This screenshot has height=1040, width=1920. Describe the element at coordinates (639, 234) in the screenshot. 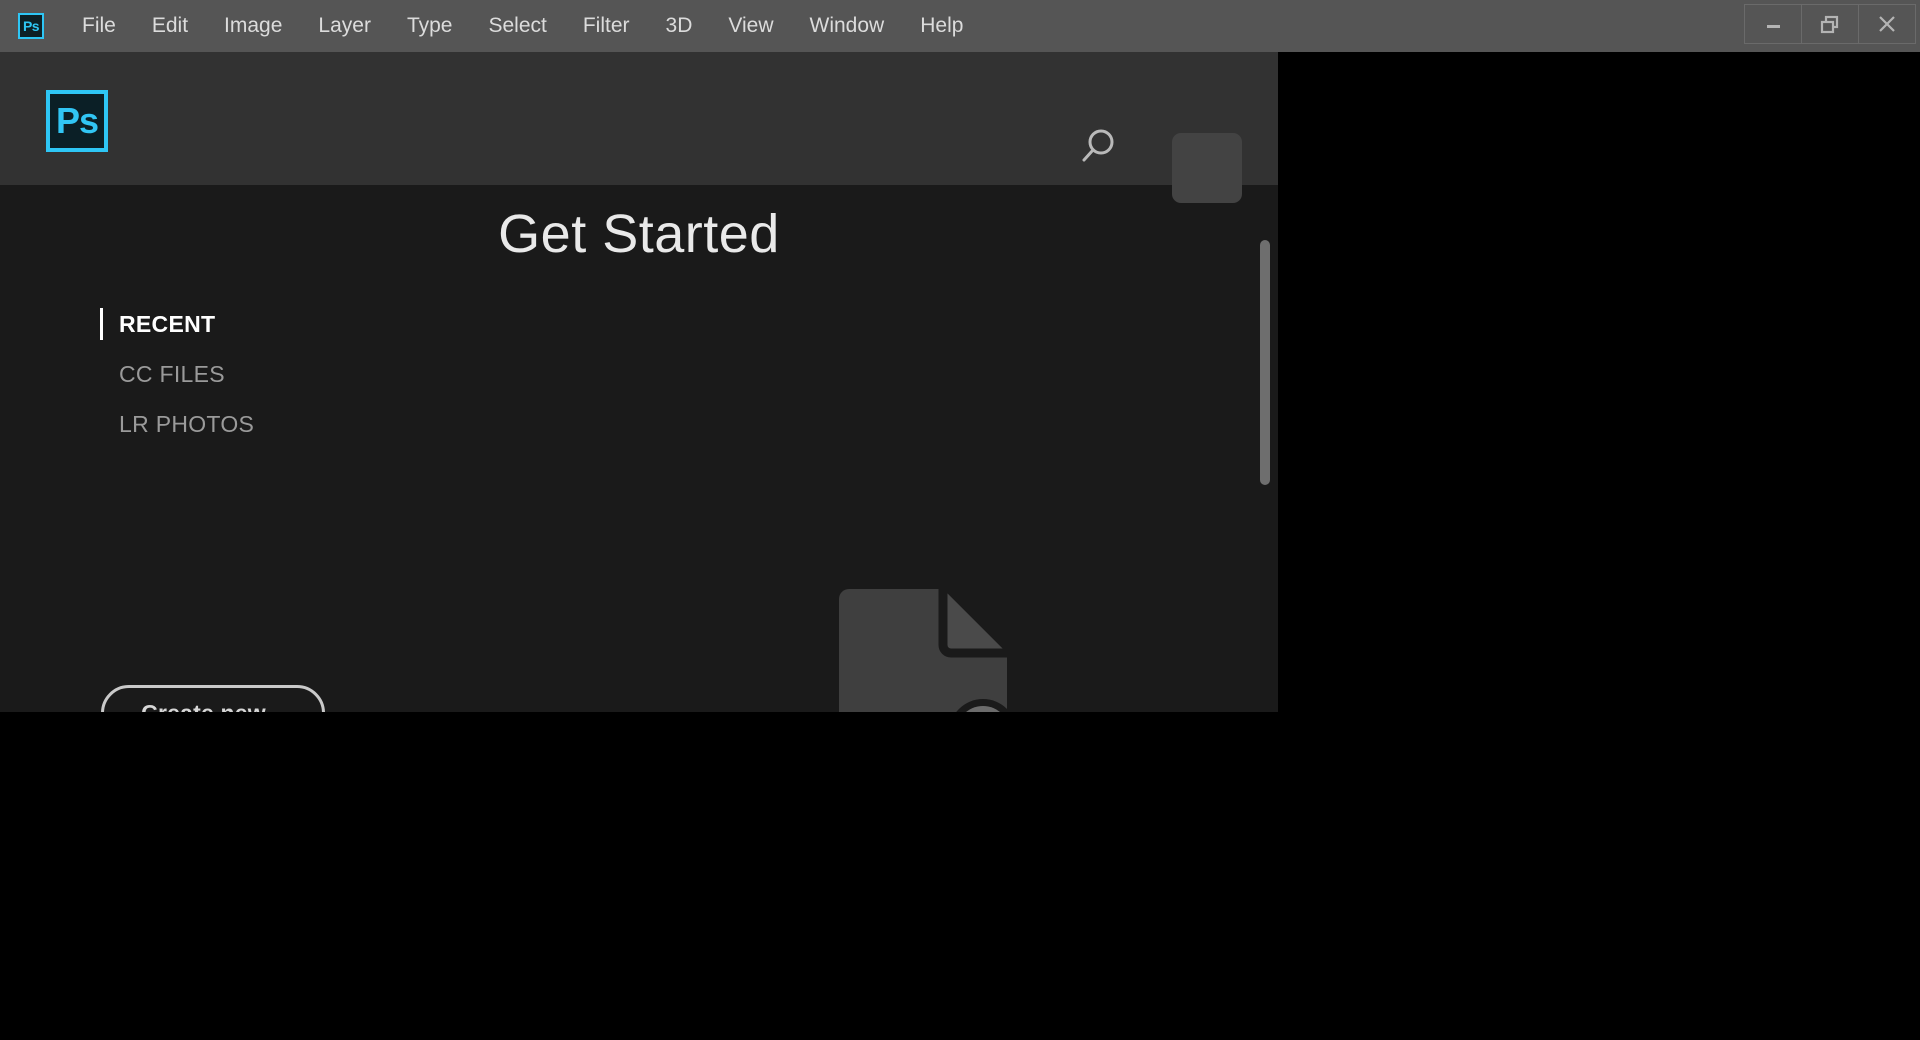

I see `page-title: Get Started` at that location.